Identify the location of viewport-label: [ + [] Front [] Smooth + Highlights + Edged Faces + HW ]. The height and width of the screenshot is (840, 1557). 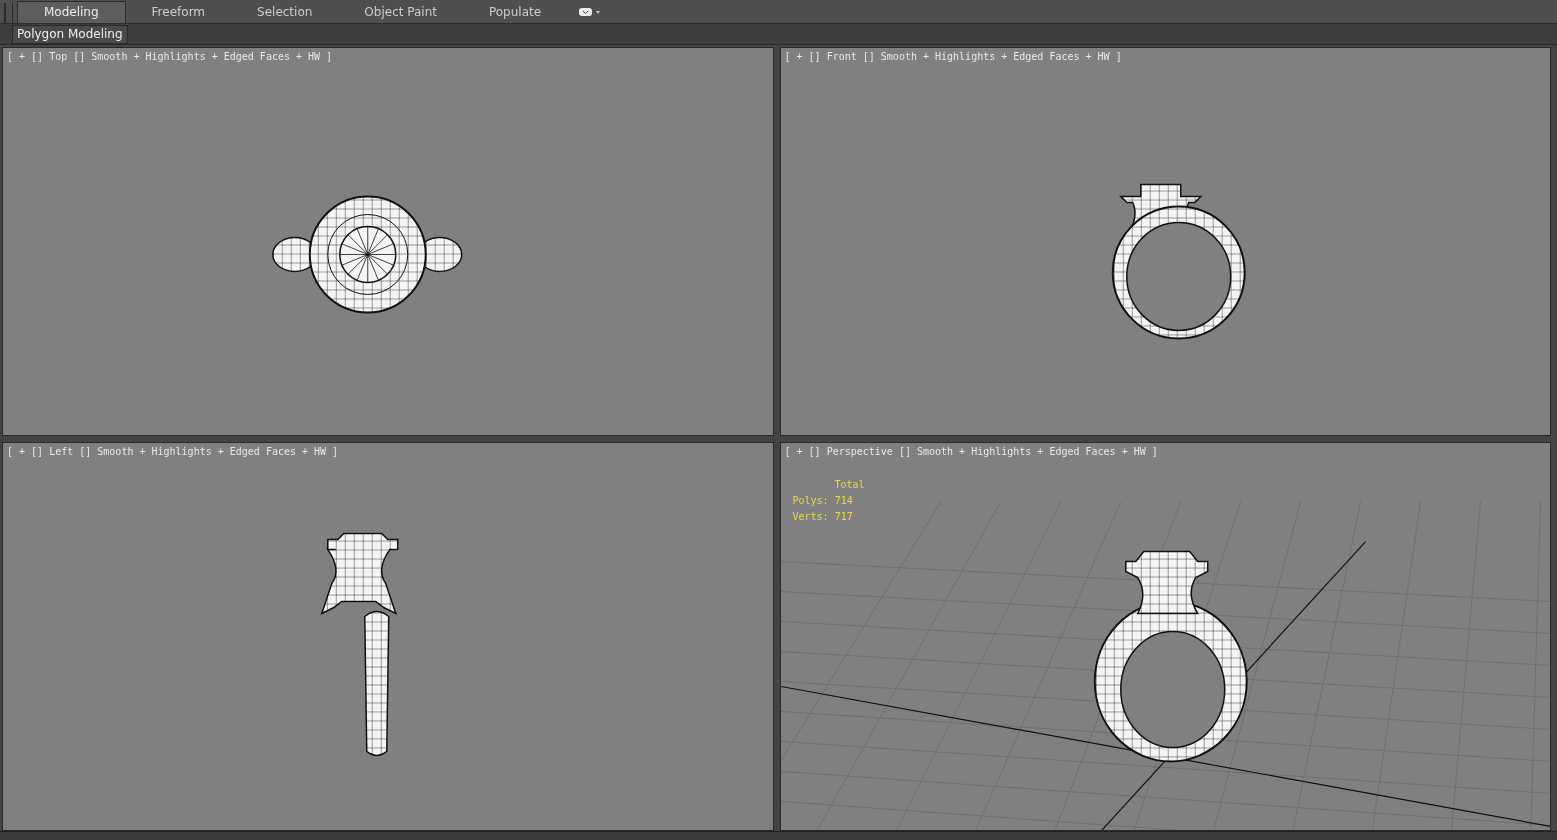
(953, 56).